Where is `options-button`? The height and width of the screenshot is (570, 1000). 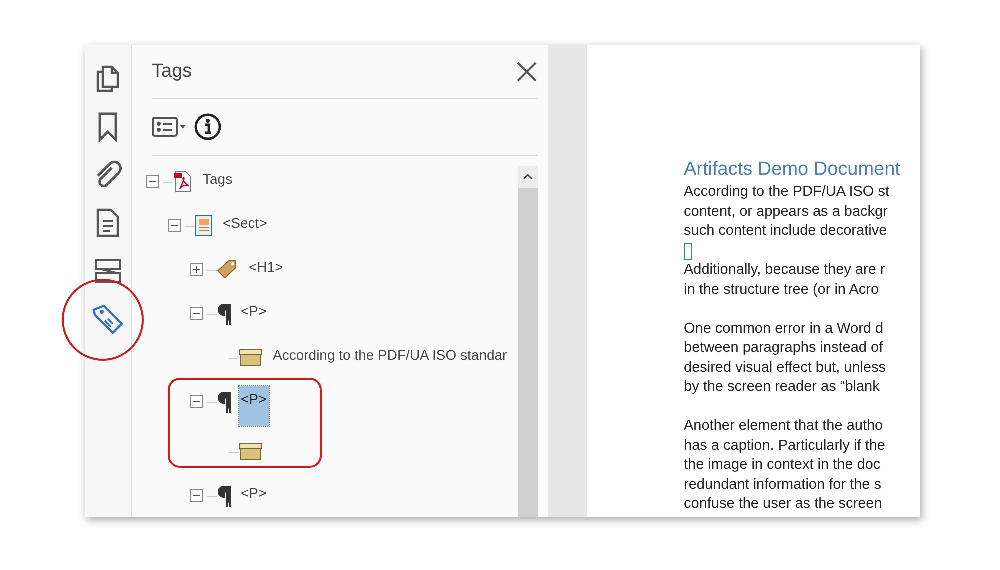 options-button is located at coordinates (170, 127).